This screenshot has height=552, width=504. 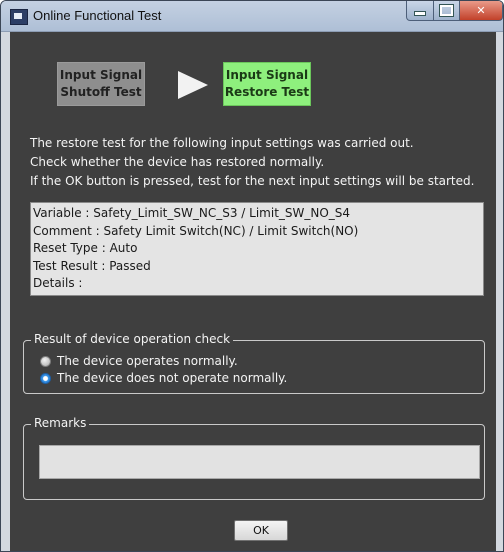 What do you see at coordinates (101, 84) in the screenshot?
I see `shutoff-test-step: Input Signal Shutoff Test` at bounding box center [101, 84].